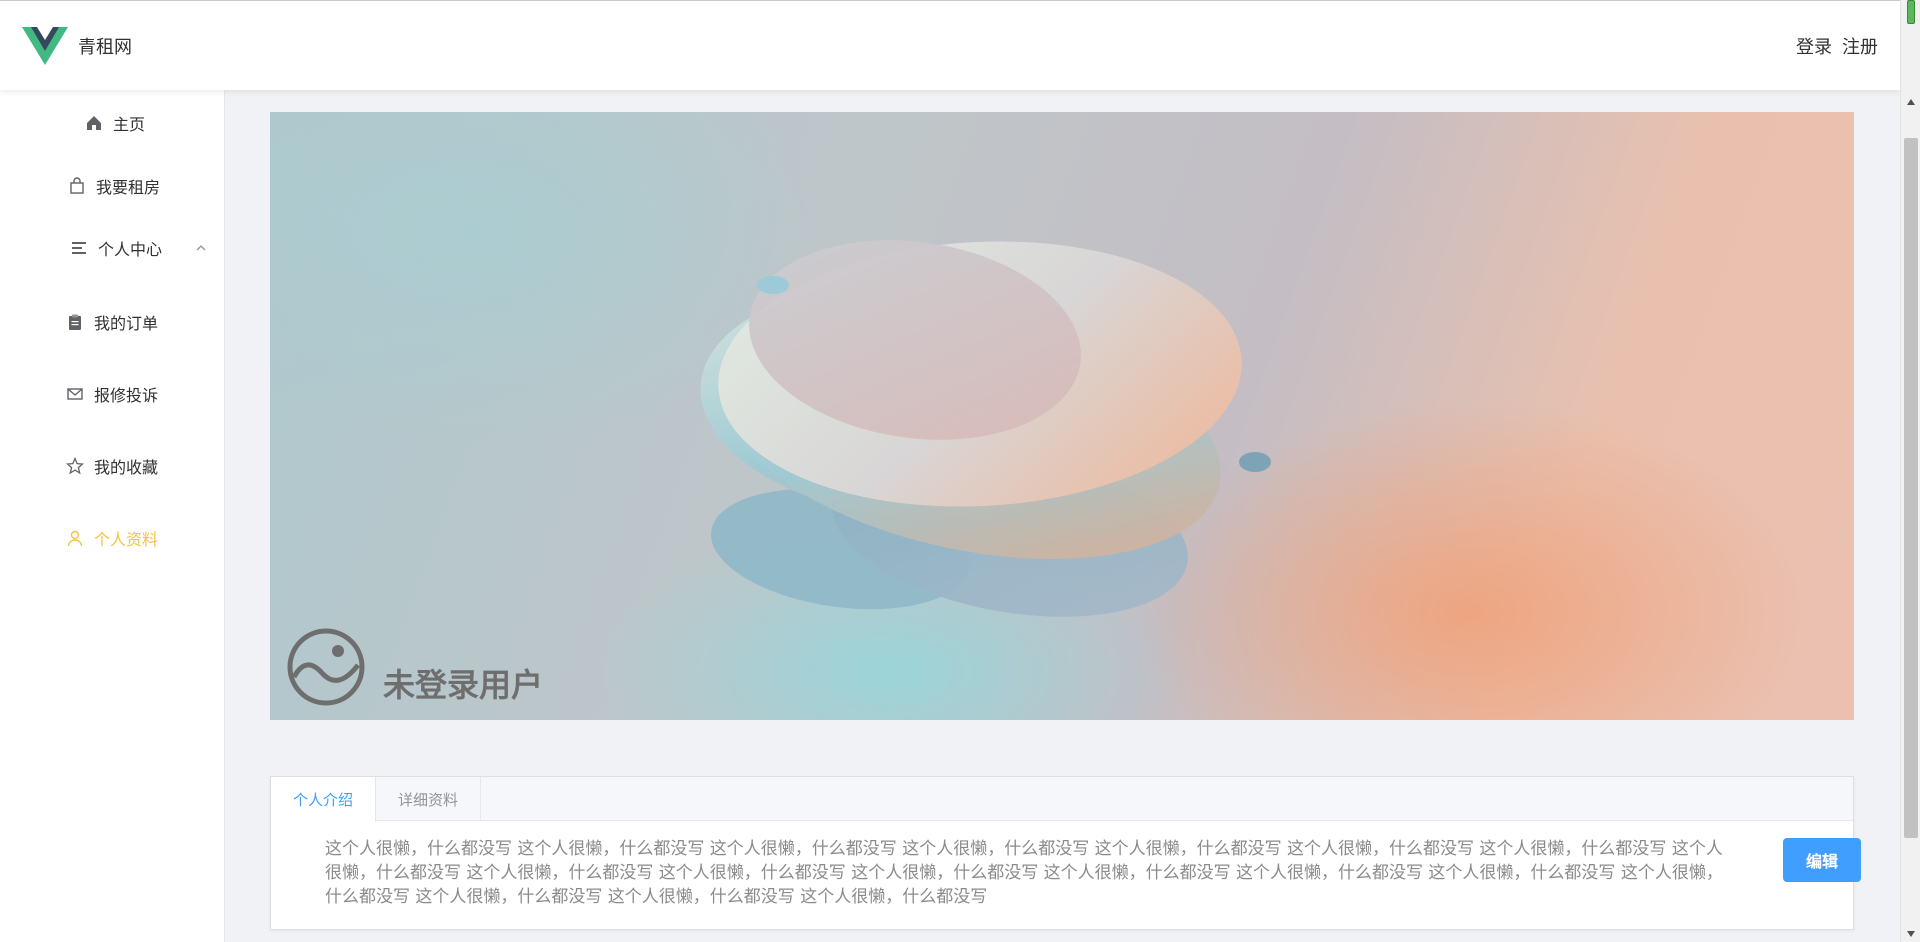 The image size is (1920, 942). What do you see at coordinates (126, 539) in the screenshot?
I see `sidebar-item-label: 个人资料` at bounding box center [126, 539].